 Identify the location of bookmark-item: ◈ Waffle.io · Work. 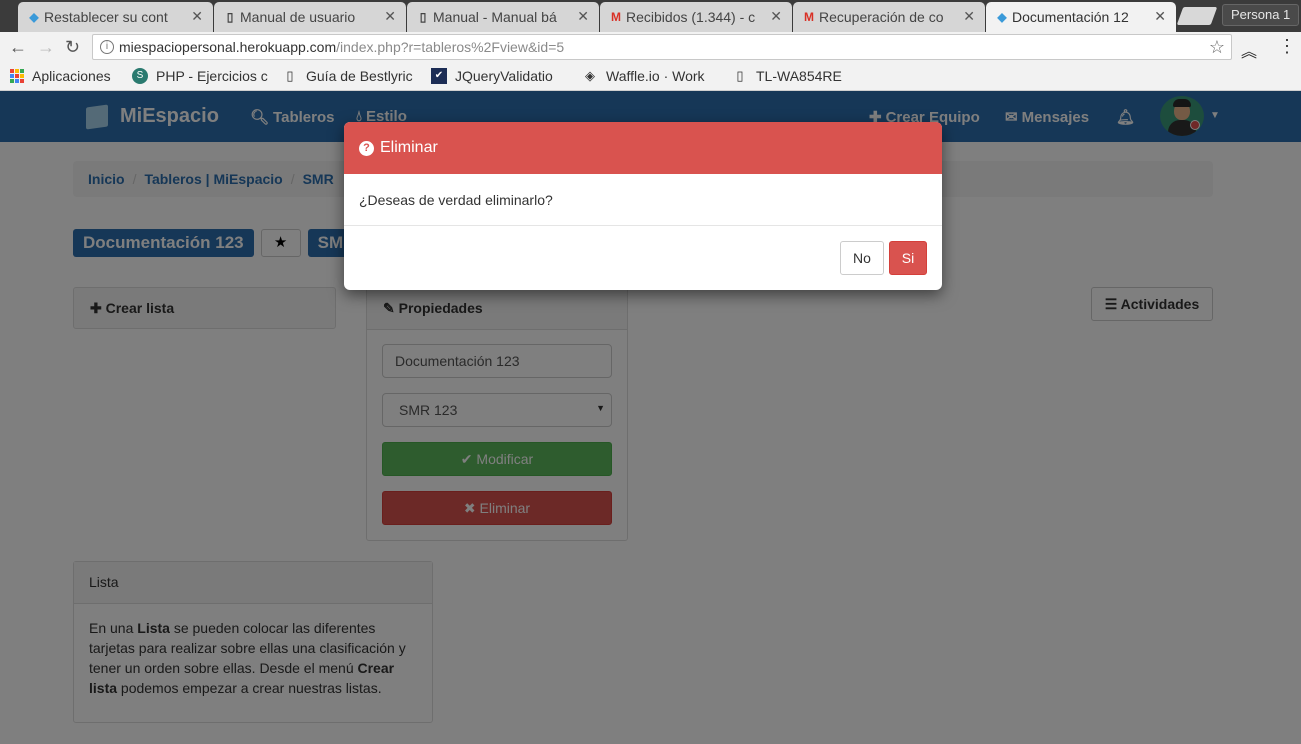
(643, 76).